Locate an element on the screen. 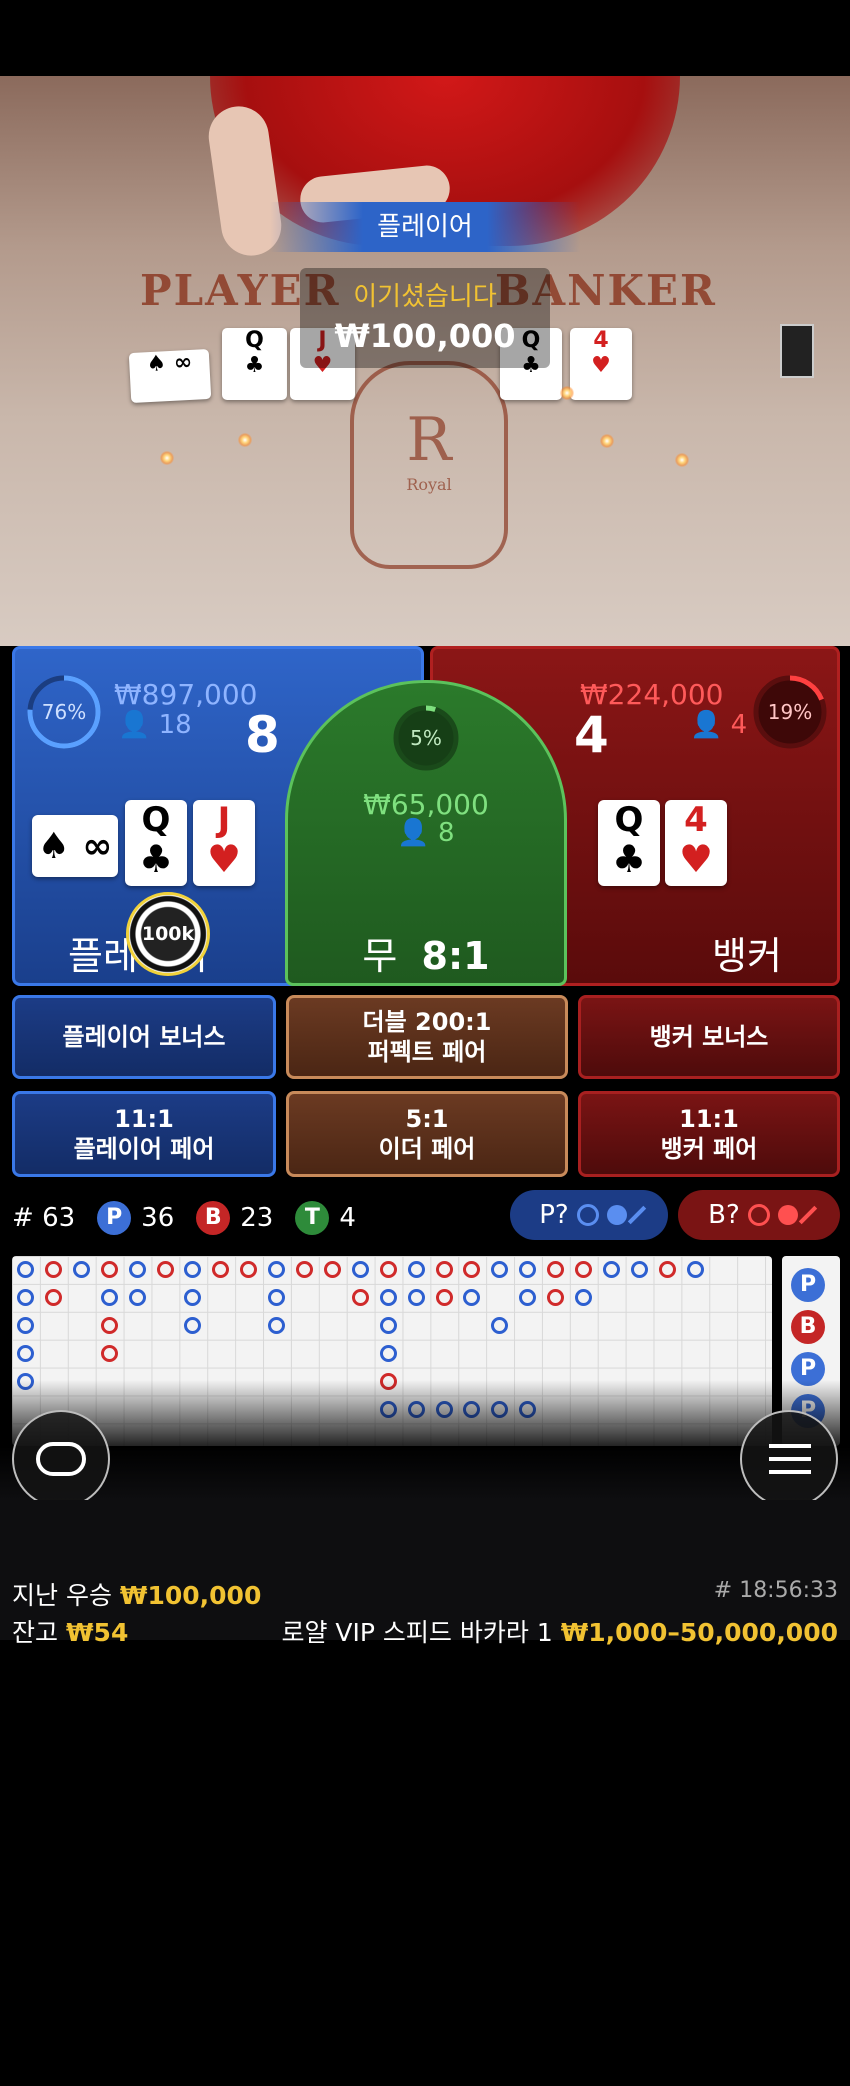 This screenshot has width=850, height=2086. tie-bettors-count: 8 is located at coordinates (446, 833).